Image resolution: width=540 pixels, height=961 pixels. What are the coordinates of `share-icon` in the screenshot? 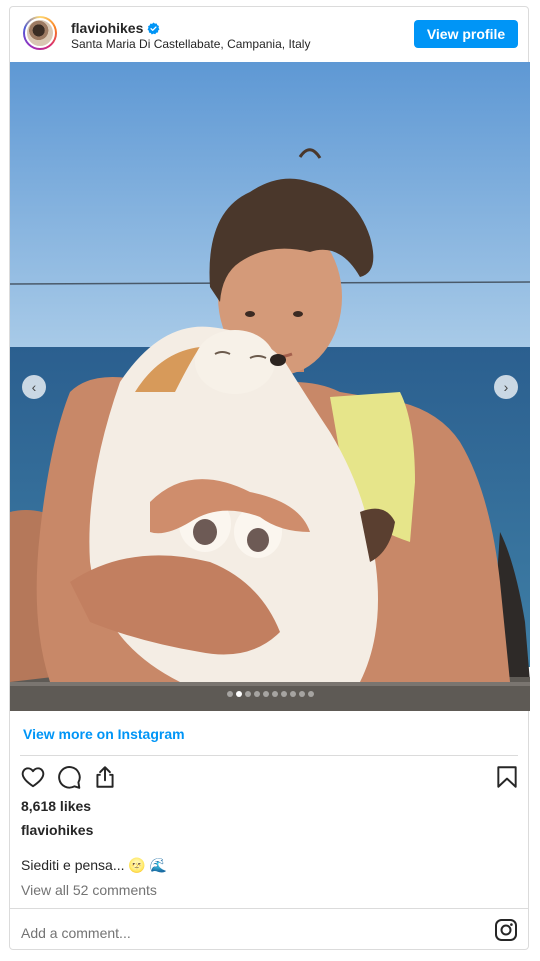 It's located at (105, 777).